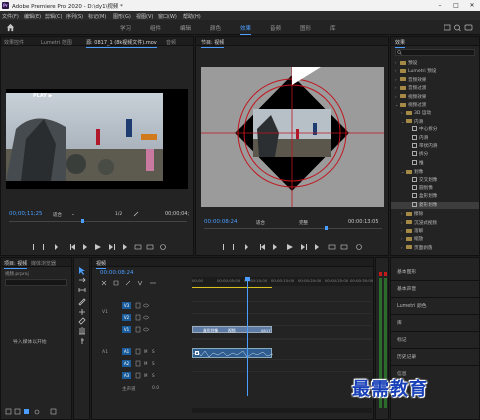  Describe the element at coordinates (74, 16) in the screenshot. I see `menu-sequence: 序列(S)` at that location.